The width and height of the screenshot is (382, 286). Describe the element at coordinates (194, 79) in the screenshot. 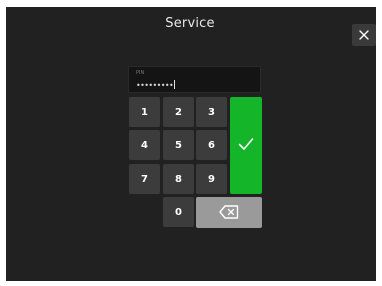

I see `pin-input: PIN •••••••••` at that location.